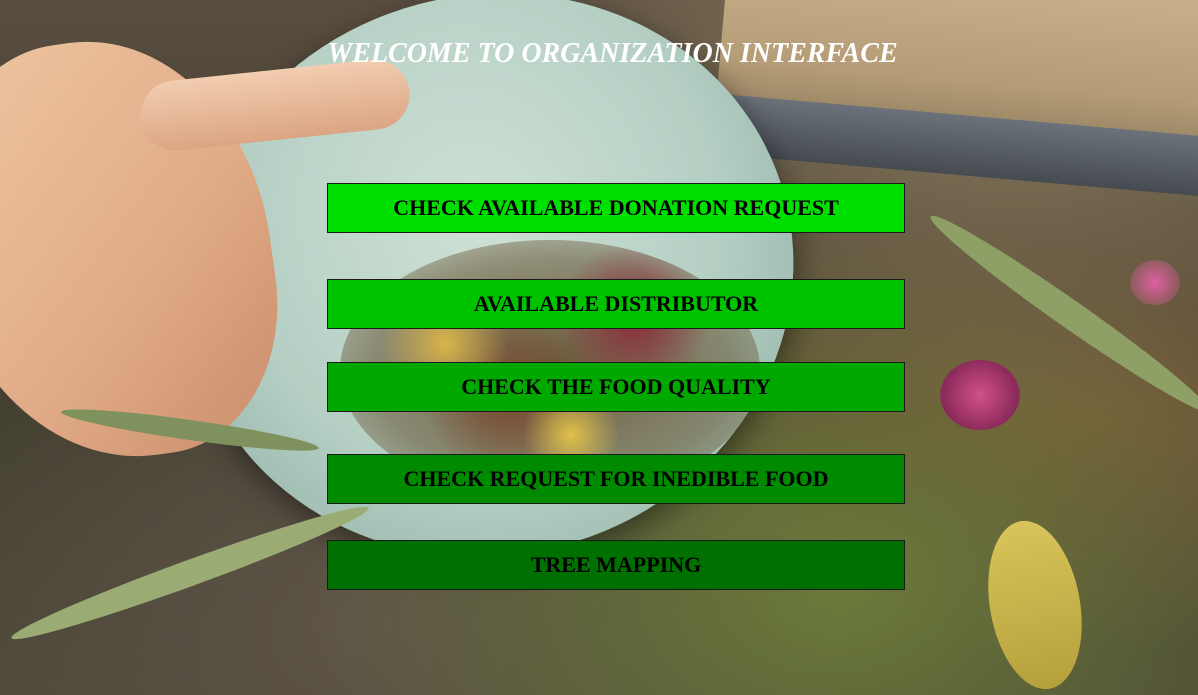 Image resolution: width=1198 pixels, height=695 pixels. I want to click on check-inedible-food-request-button: CHECK REQUEST FOR INEDIBLE FOOD, so click(616, 479).